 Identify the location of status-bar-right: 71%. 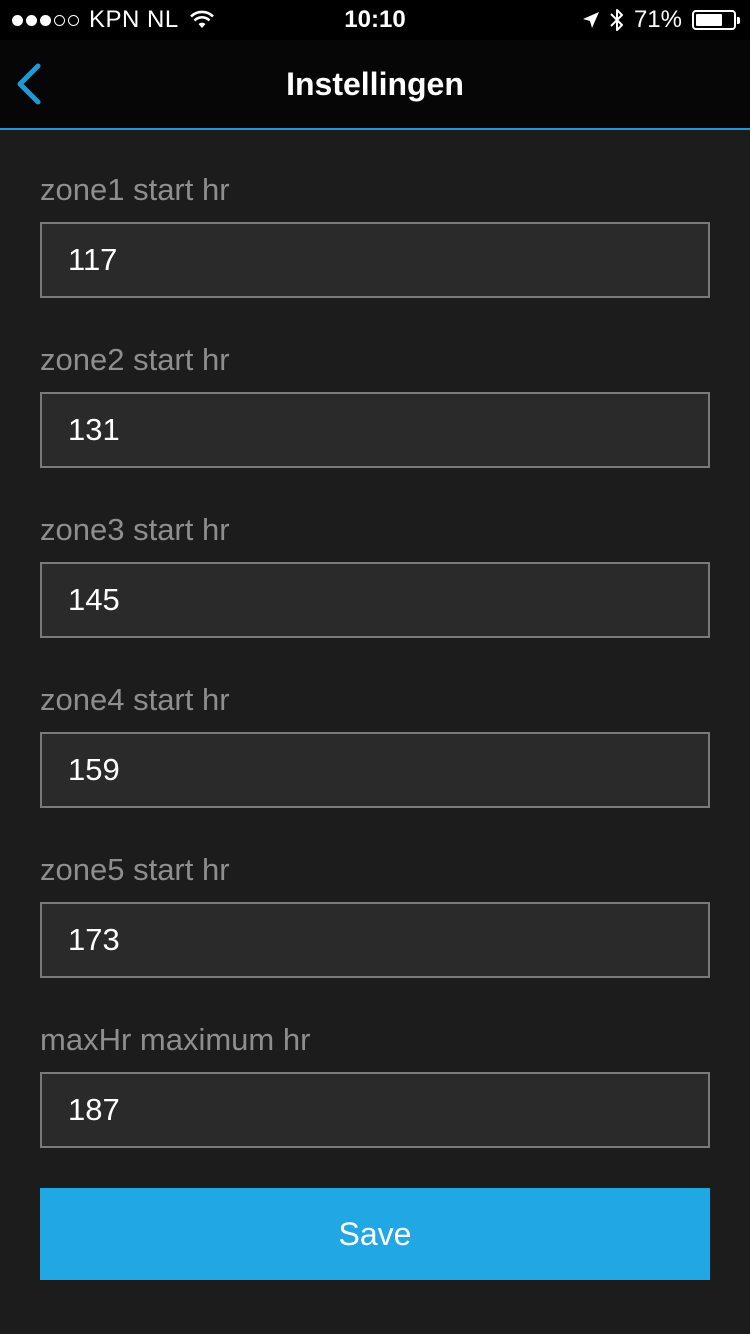
(661, 20).